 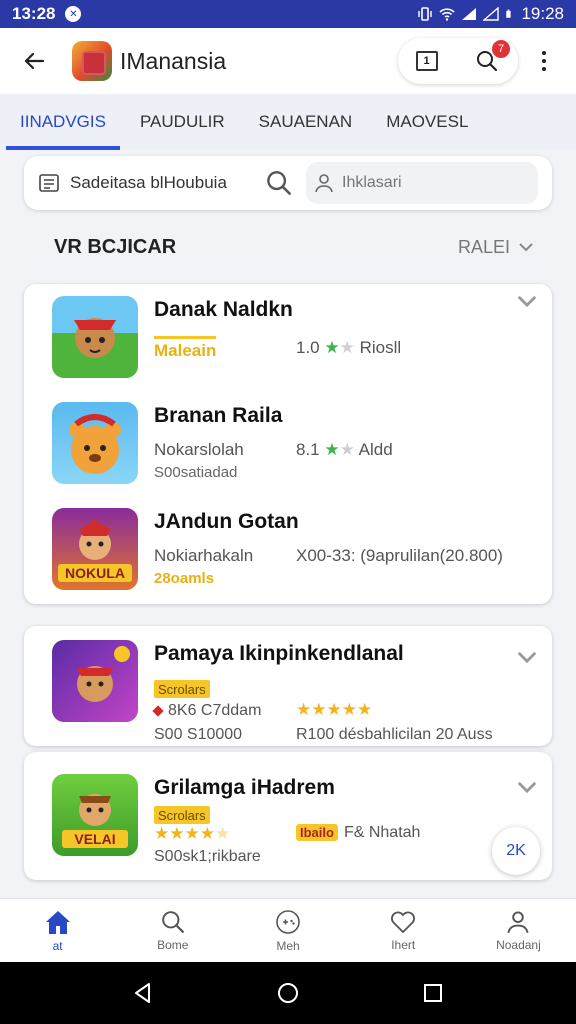 I want to click on nav-item-games: Meh, so click(x=287, y=930).